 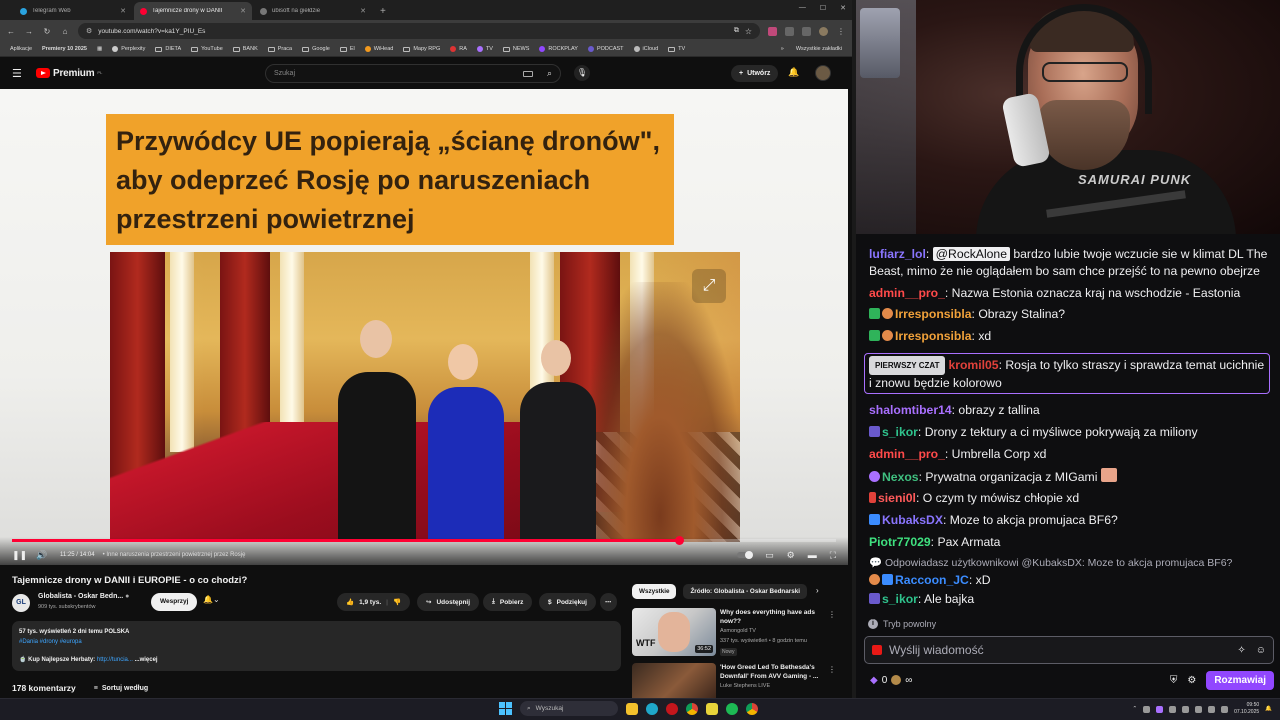 What do you see at coordinates (316, 49) in the screenshot?
I see `bookmark-google: Google` at bounding box center [316, 49].